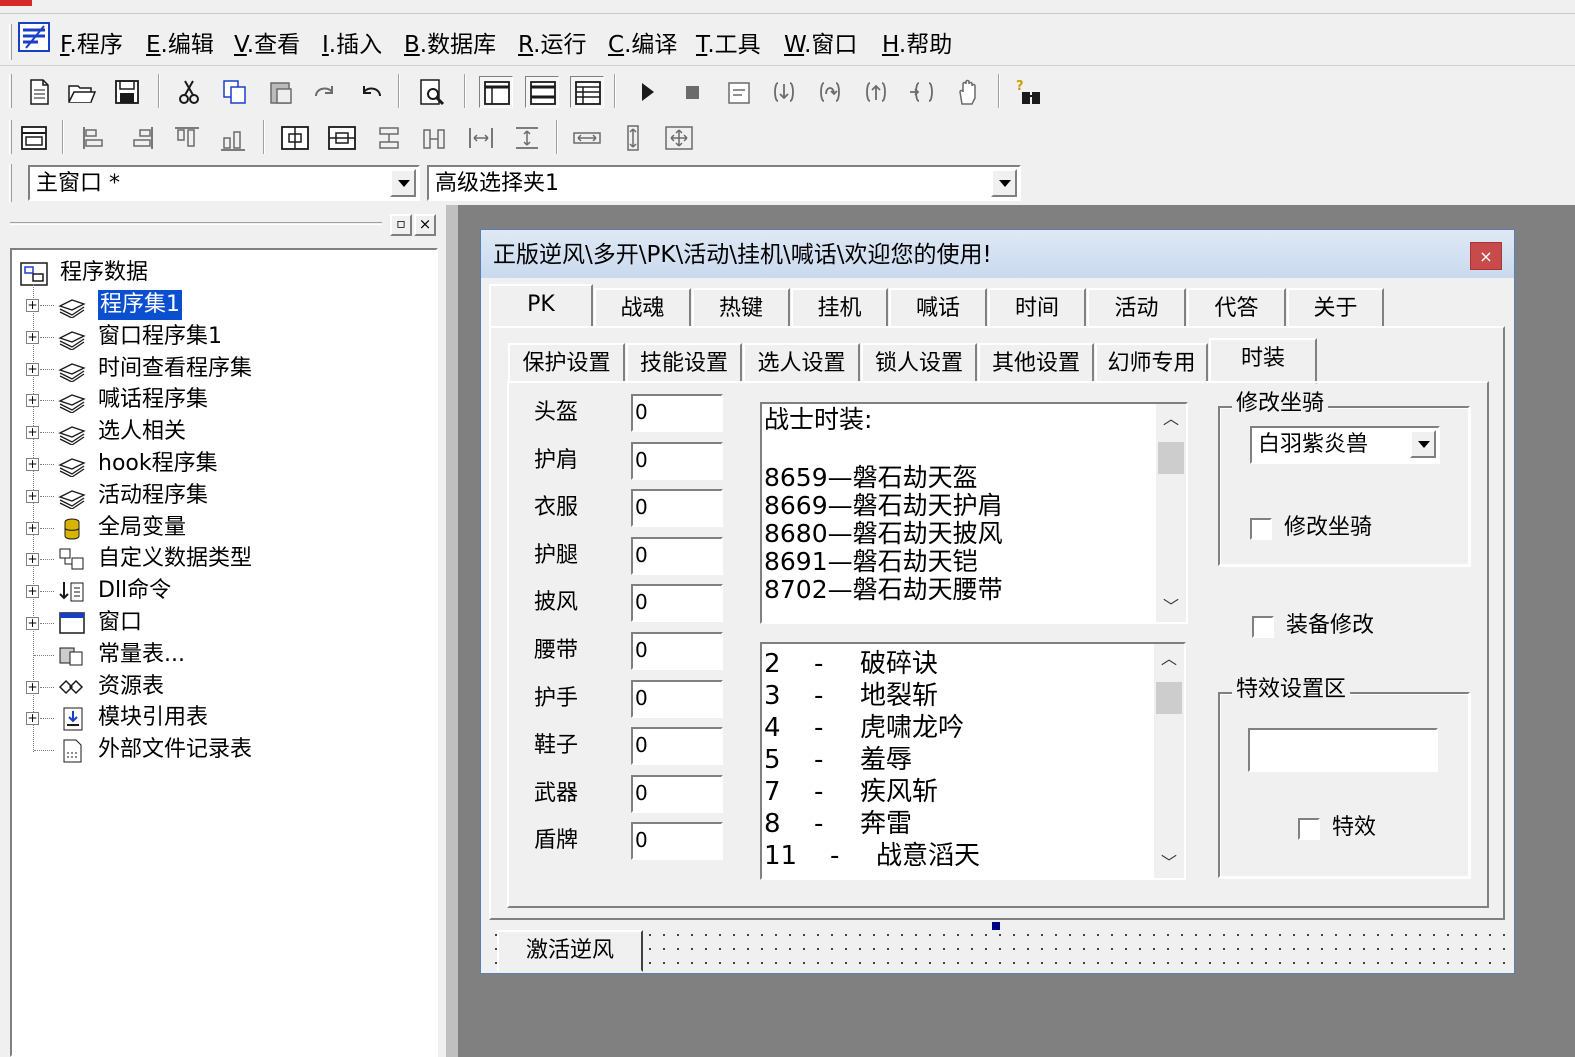  Describe the element at coordinates (281, 92) in the screenshot. I see `paste-icon` at that location.